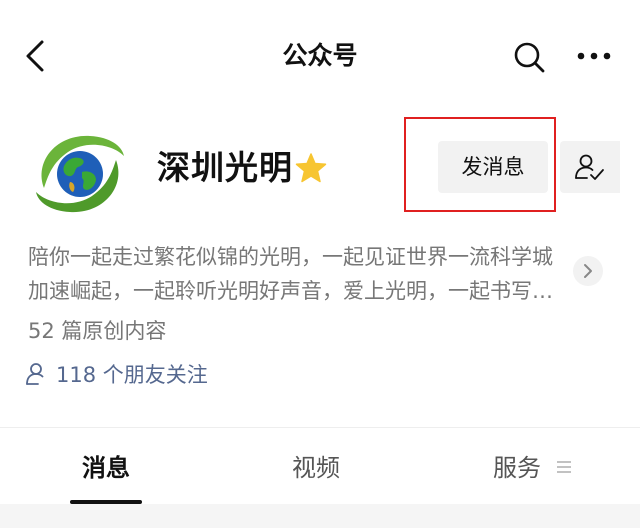 Image resolution: width=640 pixels, height=528 pixels. Describe the element at coordinates (316, 468) in the screenshot. I see `tab-videos: 视频` at that location.